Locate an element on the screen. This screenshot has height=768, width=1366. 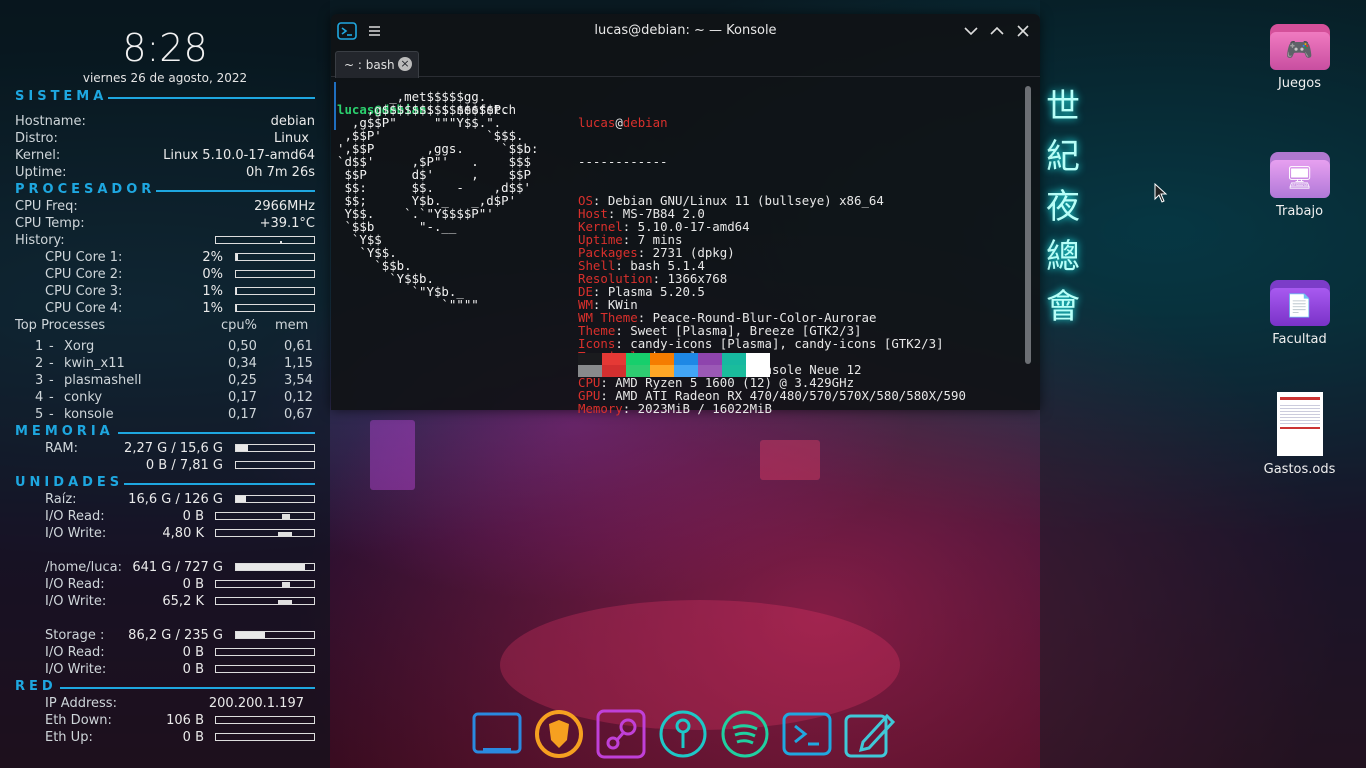
io-read-value: 0 B is located at coordinates (193, 584).